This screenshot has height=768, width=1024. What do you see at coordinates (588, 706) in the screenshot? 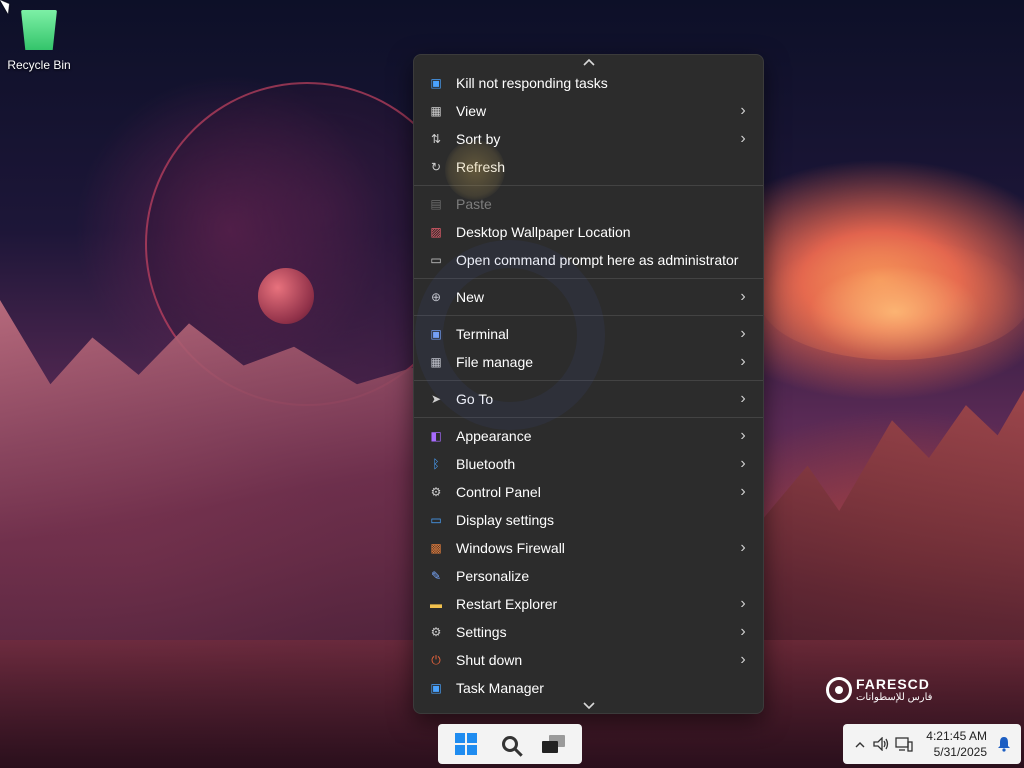
I see `chevron-down-icon` at bounding box center [588, 706].